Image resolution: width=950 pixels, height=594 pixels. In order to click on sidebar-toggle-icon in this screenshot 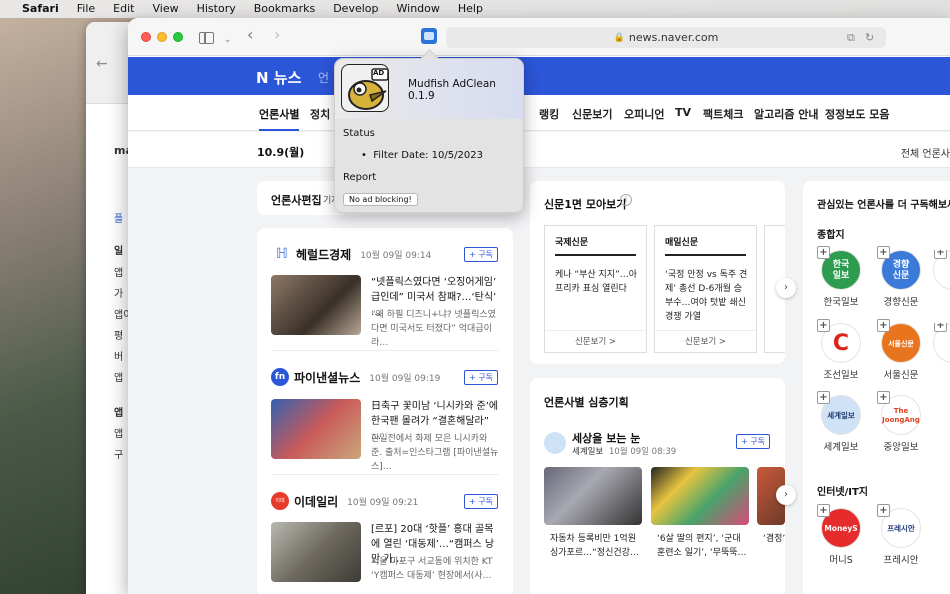, I will do `click(206, 38)`.